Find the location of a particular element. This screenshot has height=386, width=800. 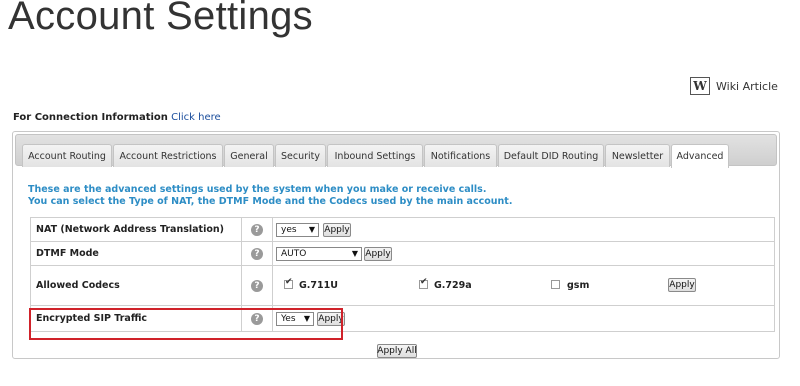

tab-account-routing: Account Routing is located at coordinates (67, 155).